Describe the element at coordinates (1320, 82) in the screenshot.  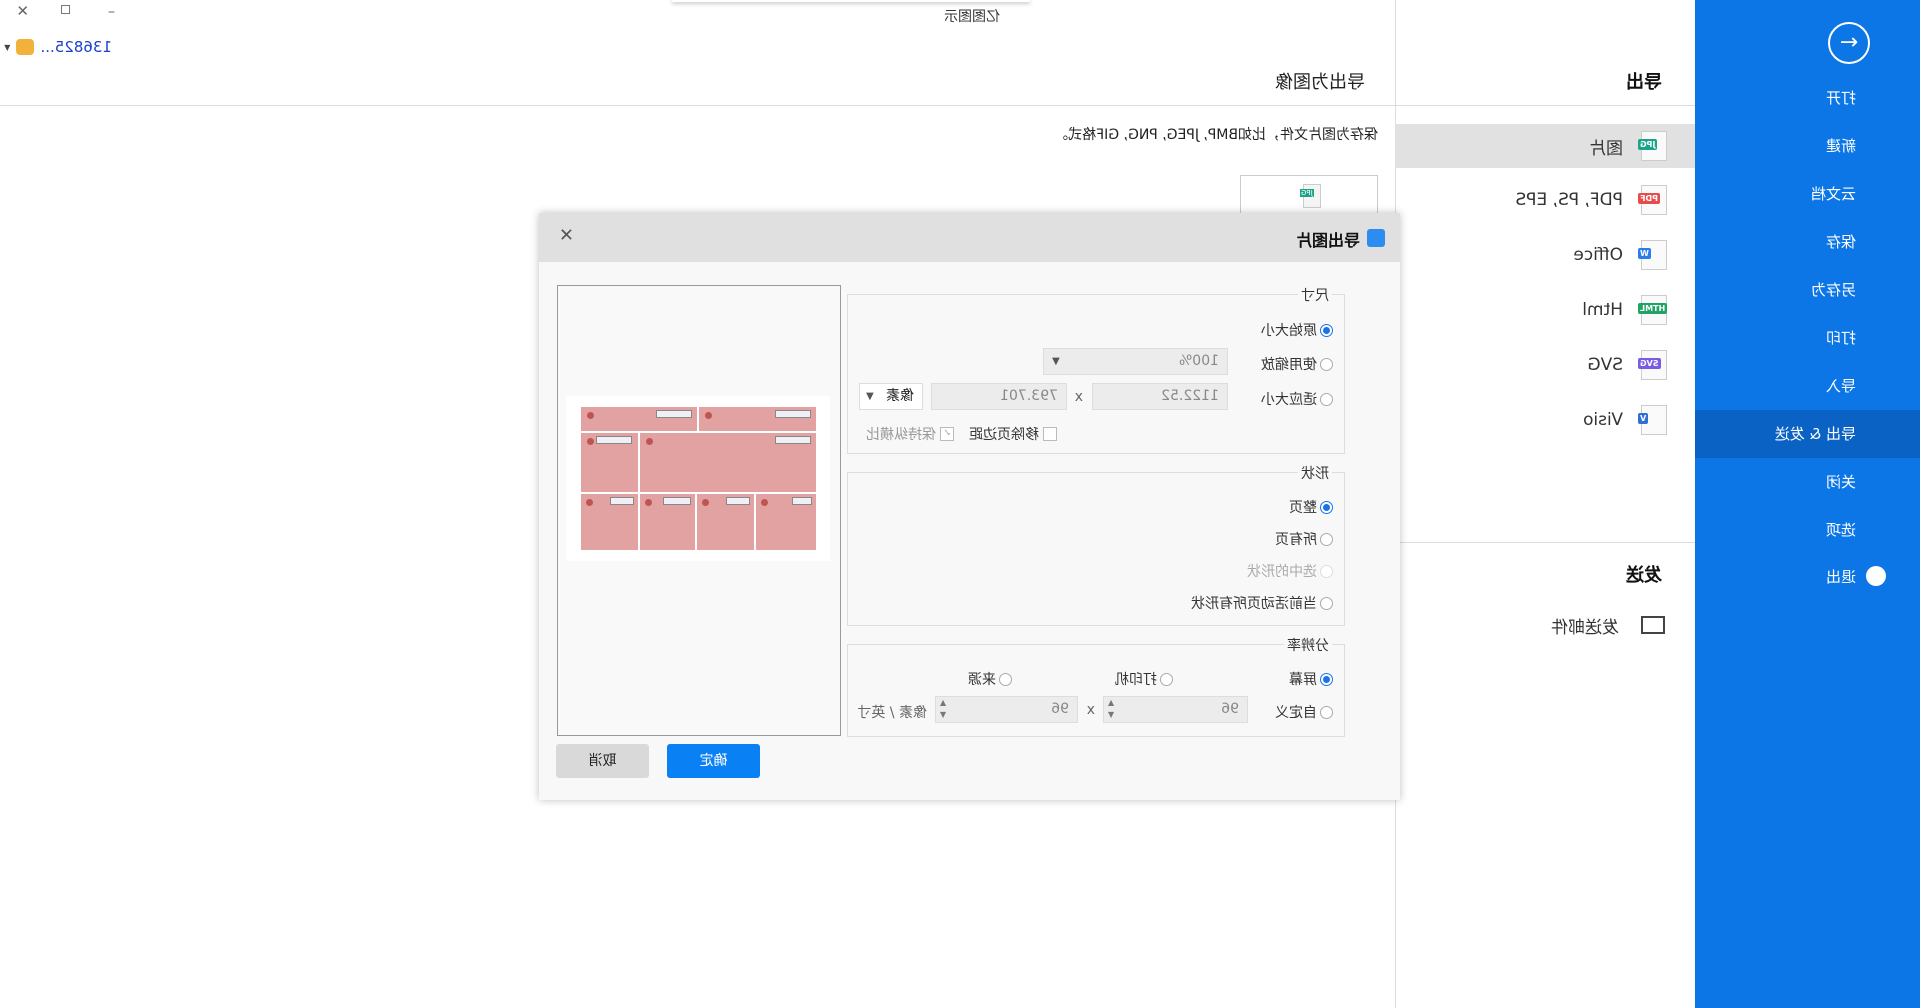
I see `content-title: 导出为图像` at that location.